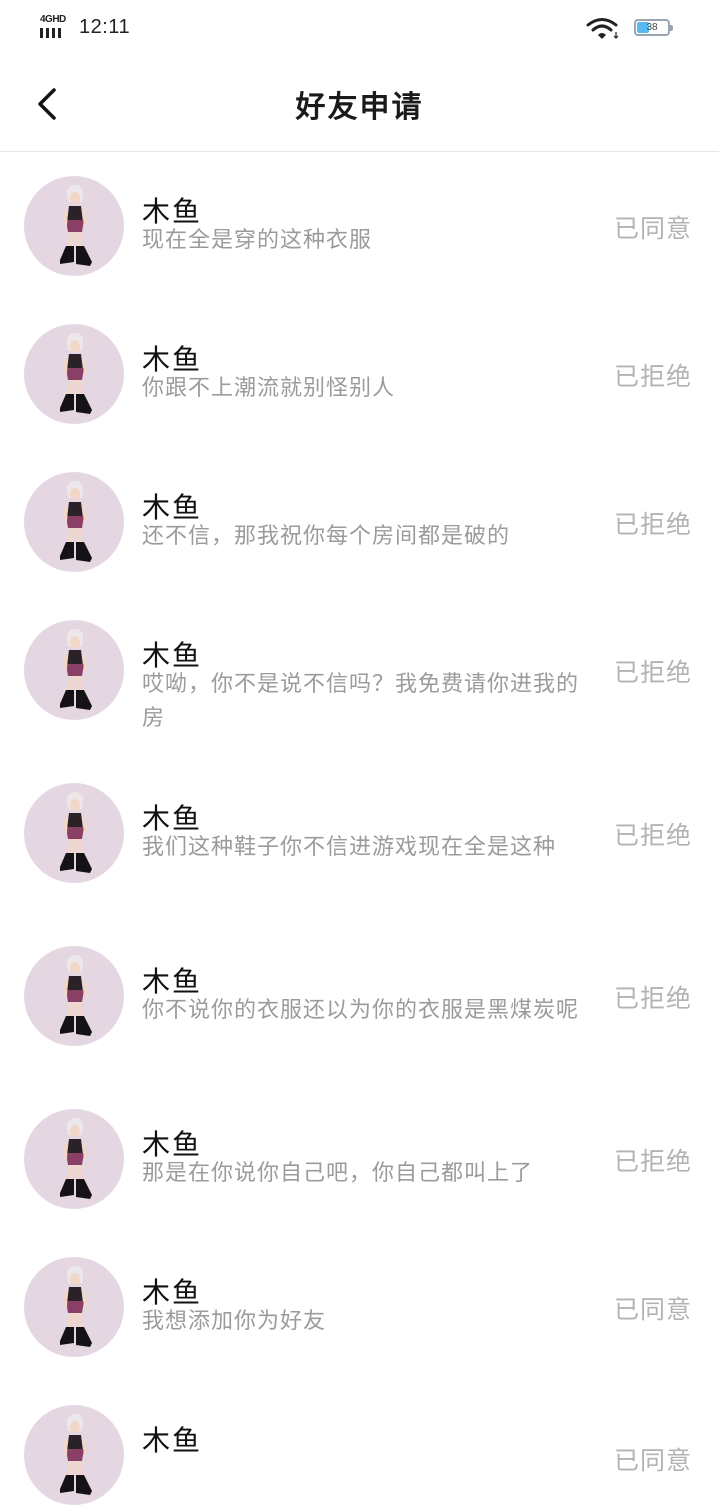 The width and height of the screenshot is (719, 1505). Describe the element at coordinates (359, 107) in the screenshot. I see `page-title: 好友申请` at that location.